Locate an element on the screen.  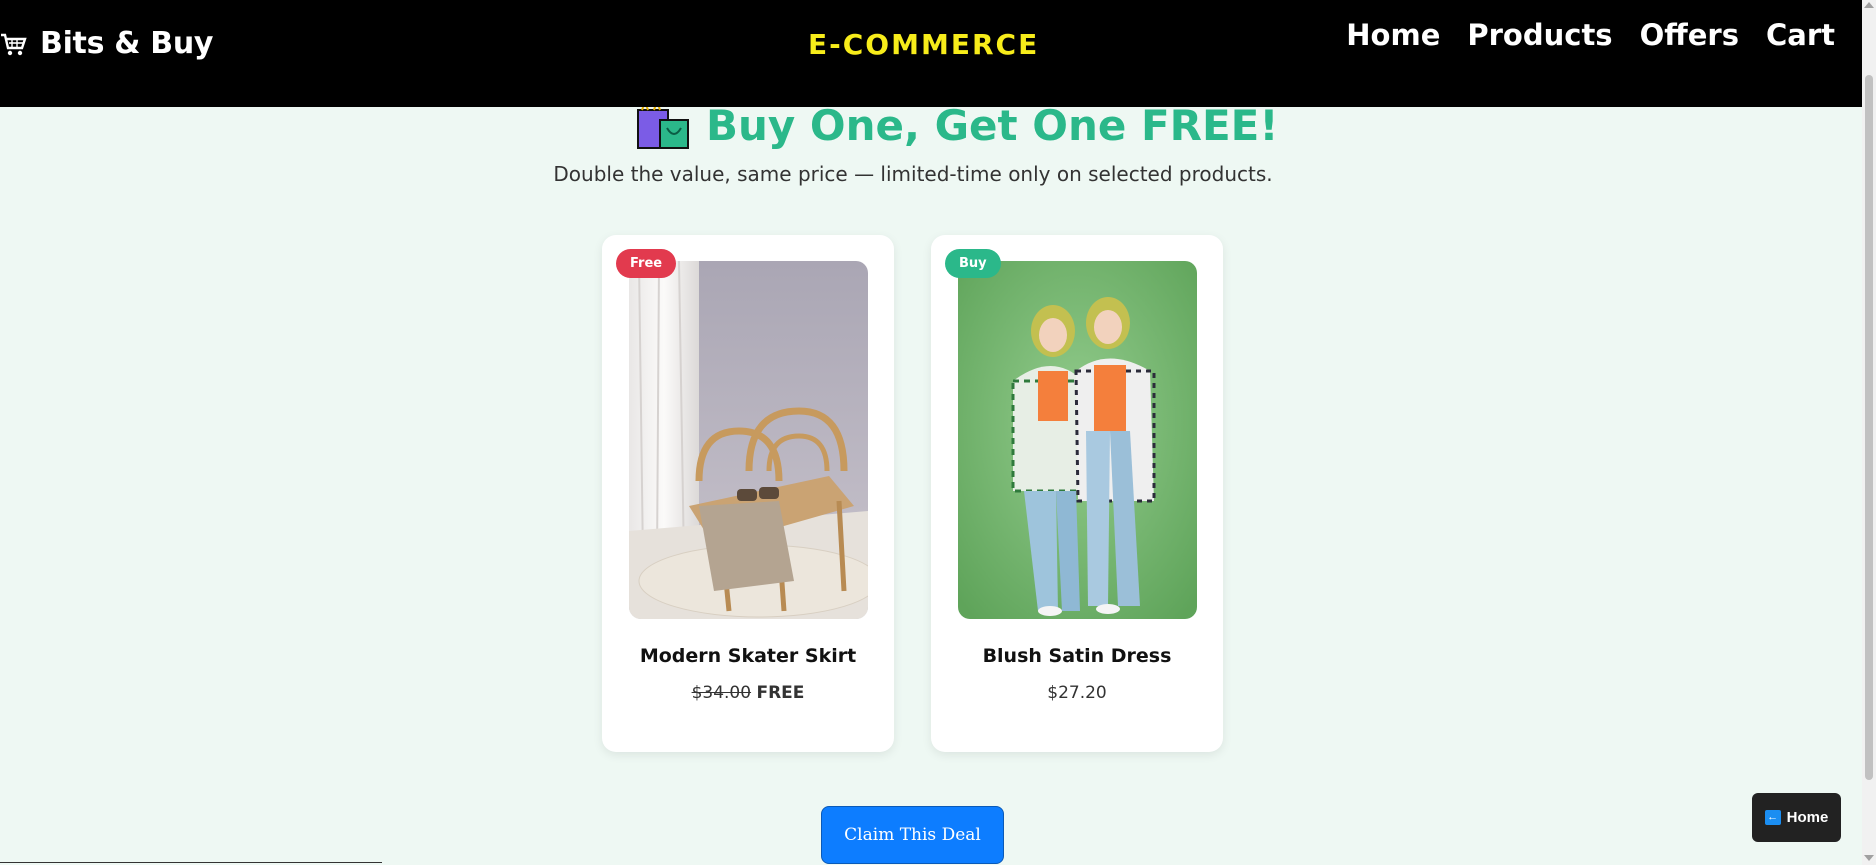
original-price: $34.00 is located at coordinates (721, 693).